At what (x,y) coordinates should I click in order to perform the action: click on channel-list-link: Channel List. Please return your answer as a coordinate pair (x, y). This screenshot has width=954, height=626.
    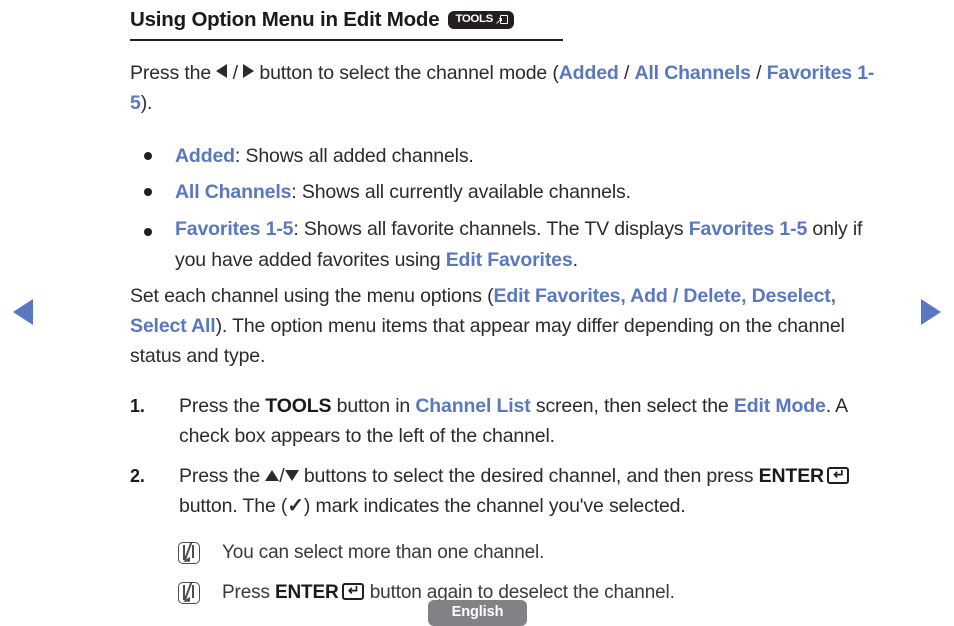
    Looking at the image, I should click on (472, 406).